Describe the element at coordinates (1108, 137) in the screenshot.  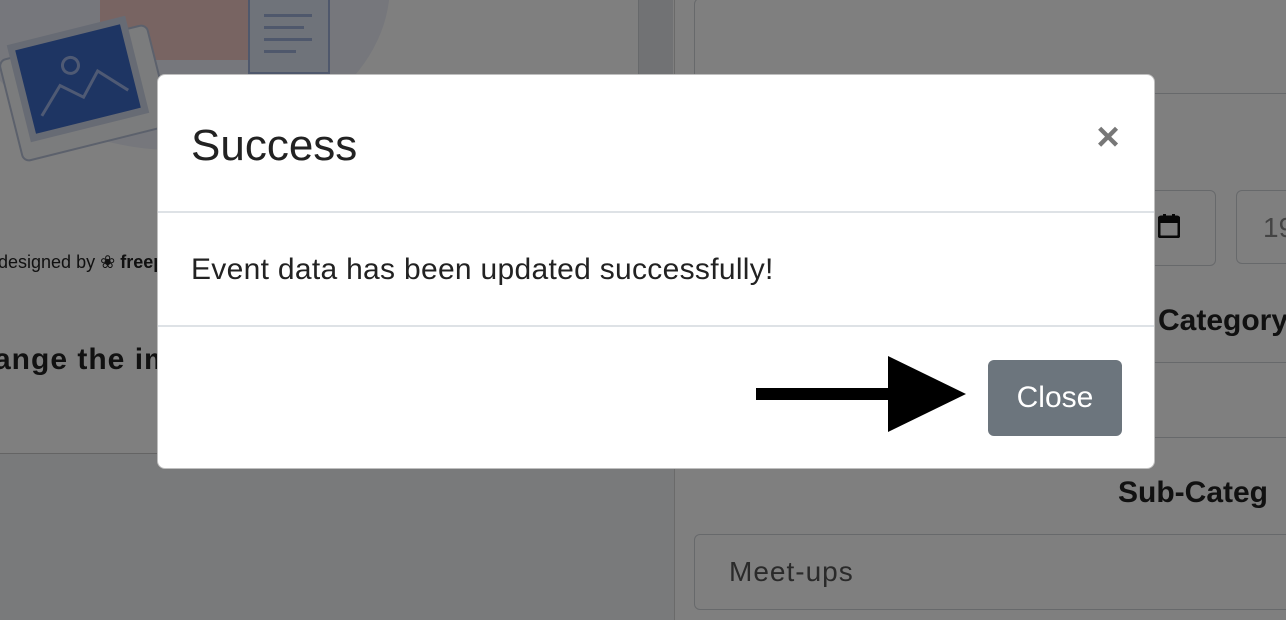
I see `close-icon: ×` at that location.